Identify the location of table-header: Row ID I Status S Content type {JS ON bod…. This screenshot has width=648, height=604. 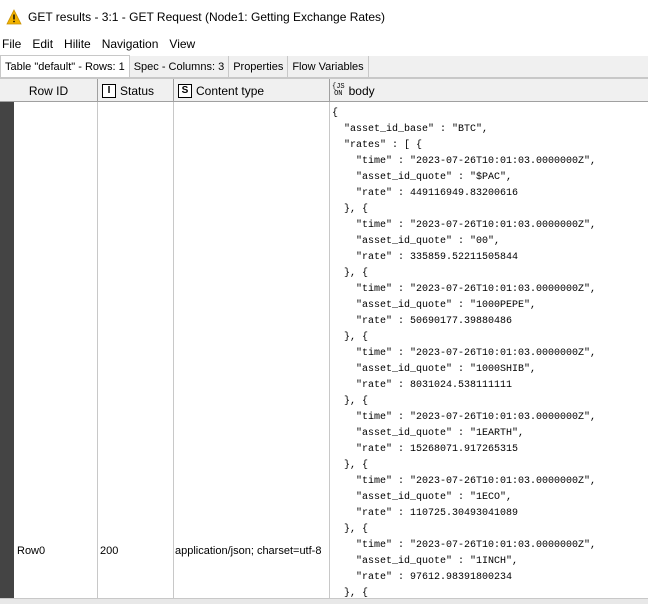
(324, 90).